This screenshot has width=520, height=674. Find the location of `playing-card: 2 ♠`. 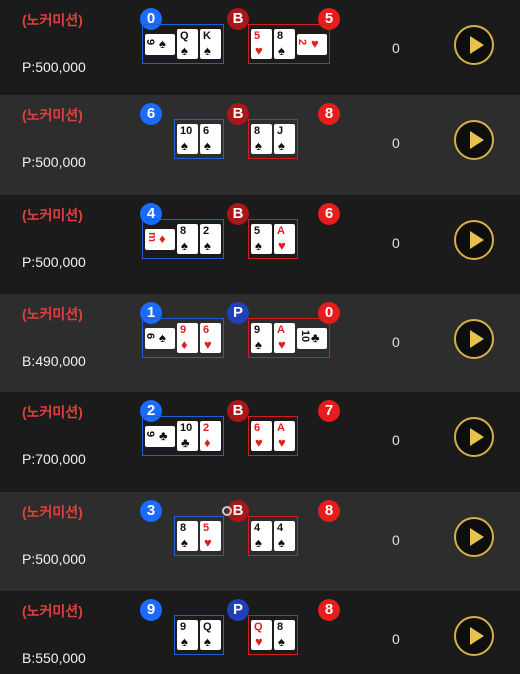

playing-card: 2 ♠ is located at coordinates (210, 239).